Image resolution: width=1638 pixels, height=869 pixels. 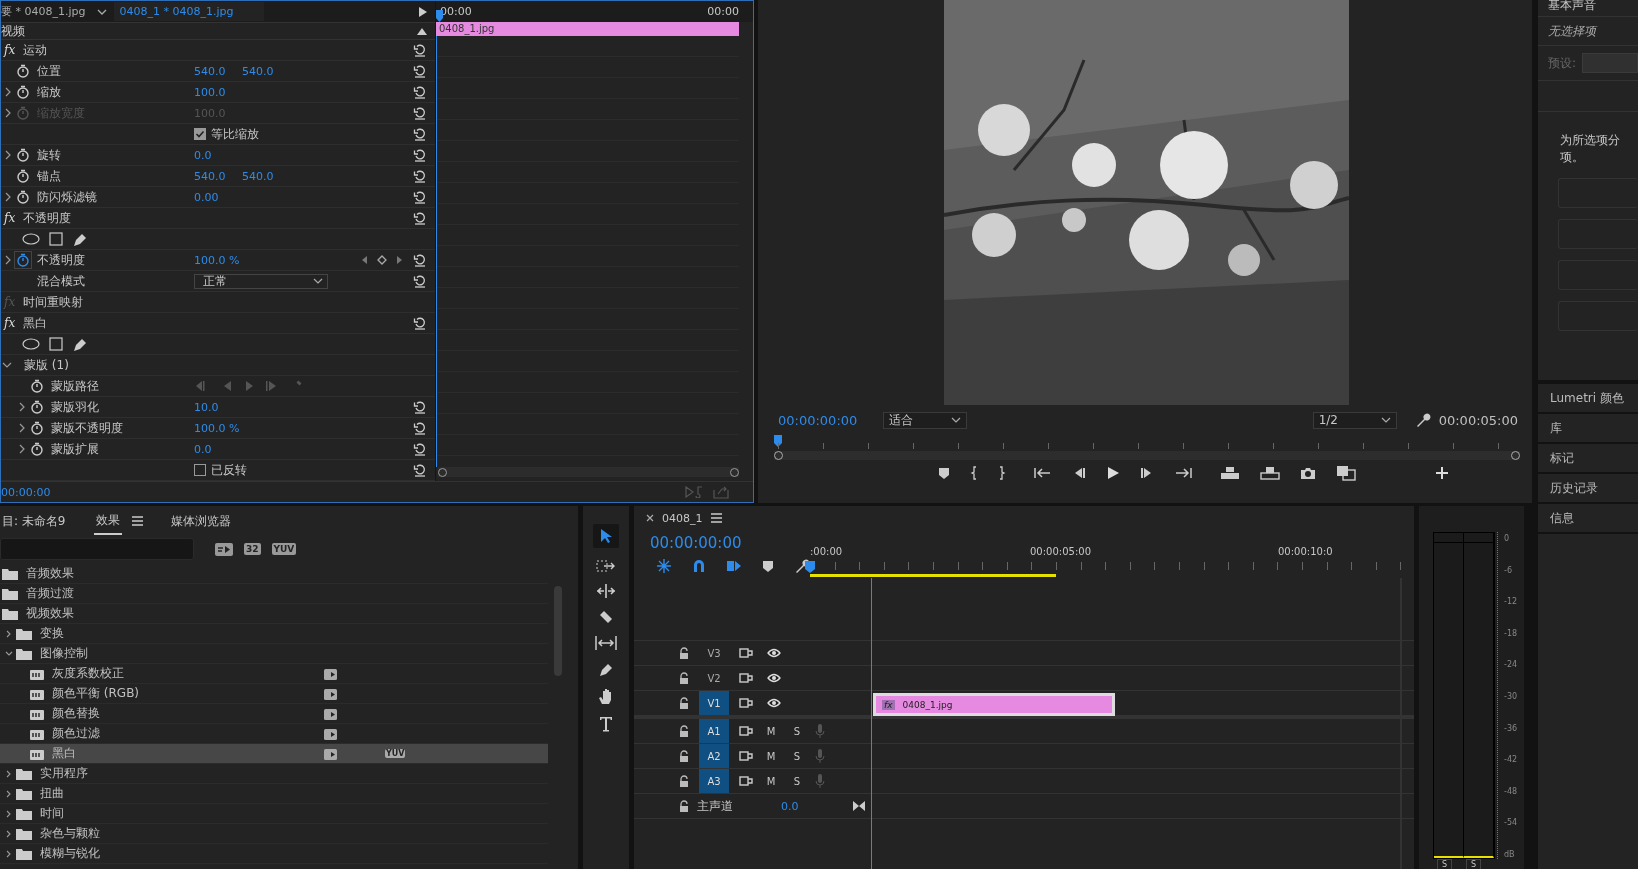 I want to click on property-value: 10.0, so click(x=218, y=407).